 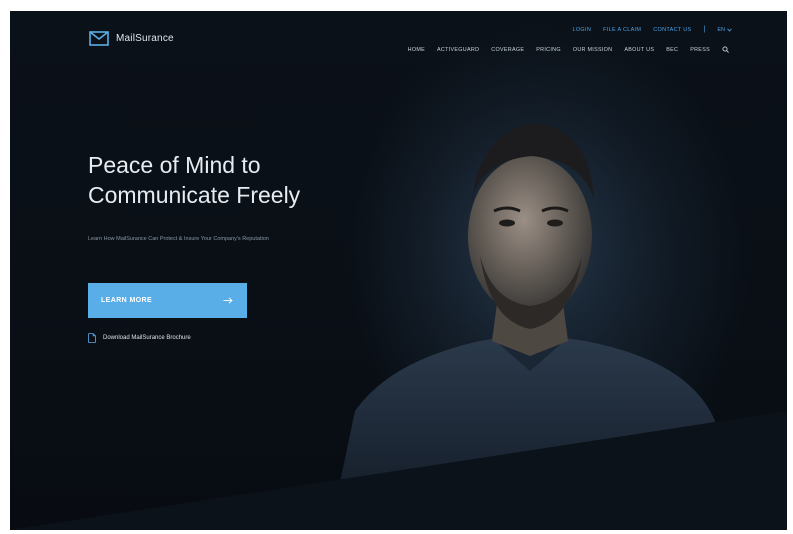 What do you see at coordinates (582, 30) in the screenshot?
I see `login-link: LOGIN` at bounding box center [582, 30].